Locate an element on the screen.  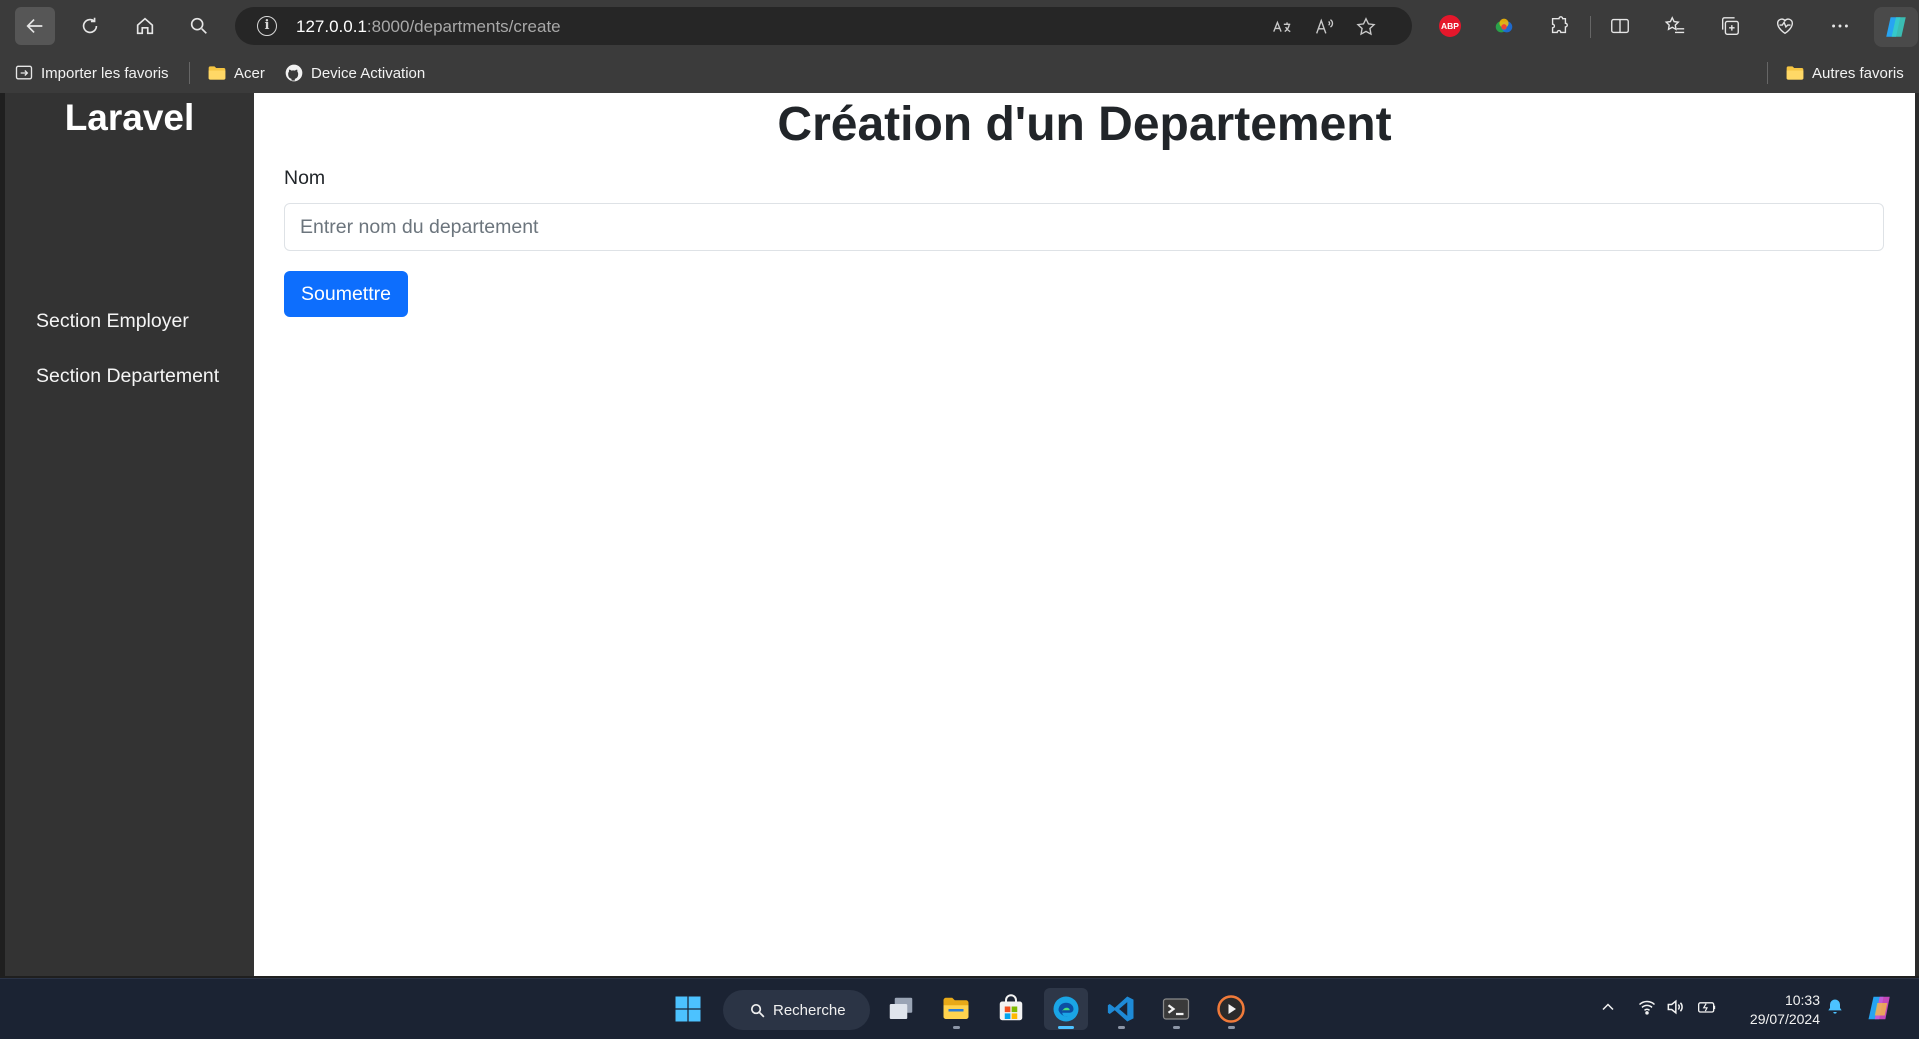
github-icon is located at coordinates (294, 73).